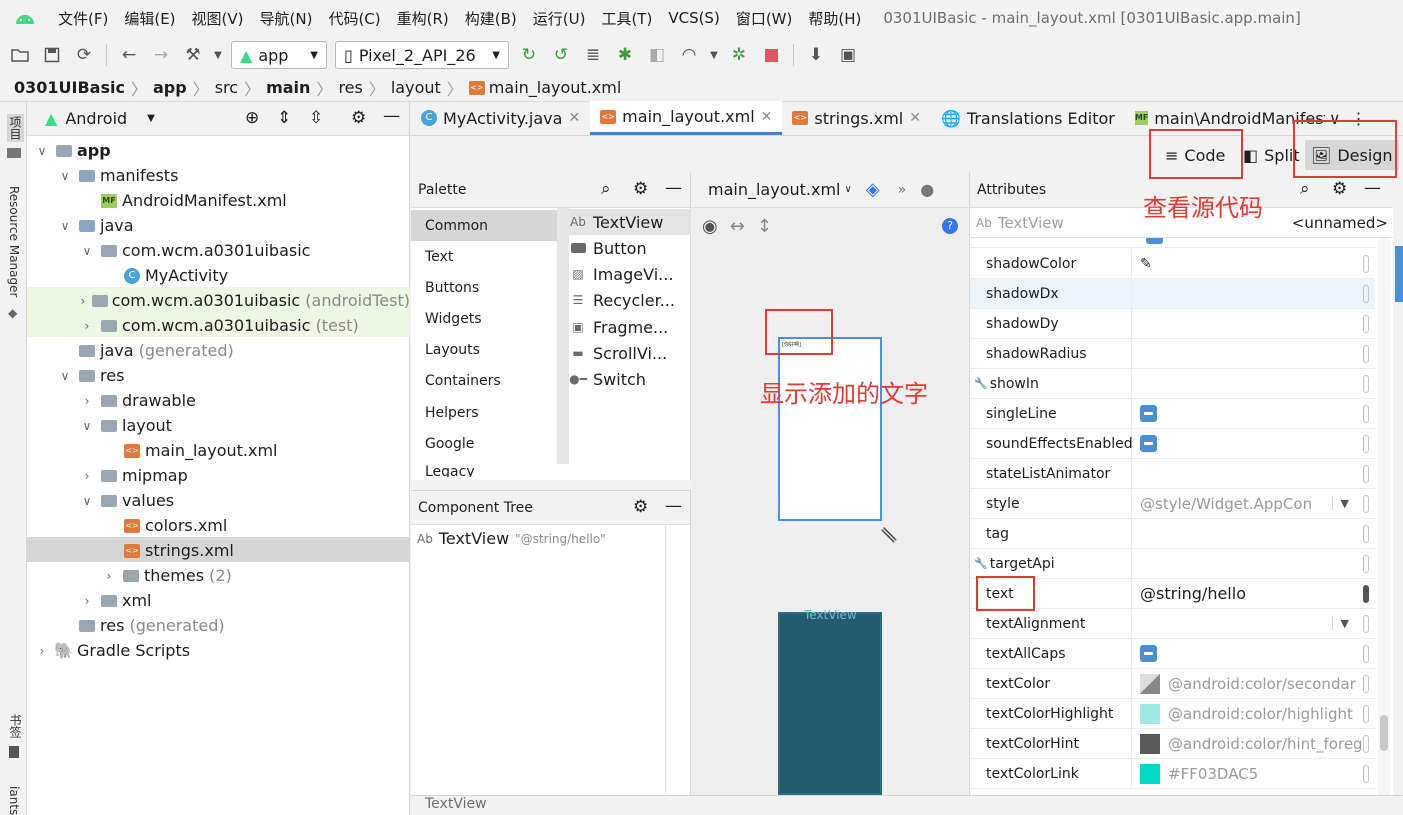 Image resolution: width=1403 pixels, height=815 pixels. What do you see at coordinates (15, 128) in the screenshot?
I see `project-tool-tab: 项目` at bounding box center [15, 128].